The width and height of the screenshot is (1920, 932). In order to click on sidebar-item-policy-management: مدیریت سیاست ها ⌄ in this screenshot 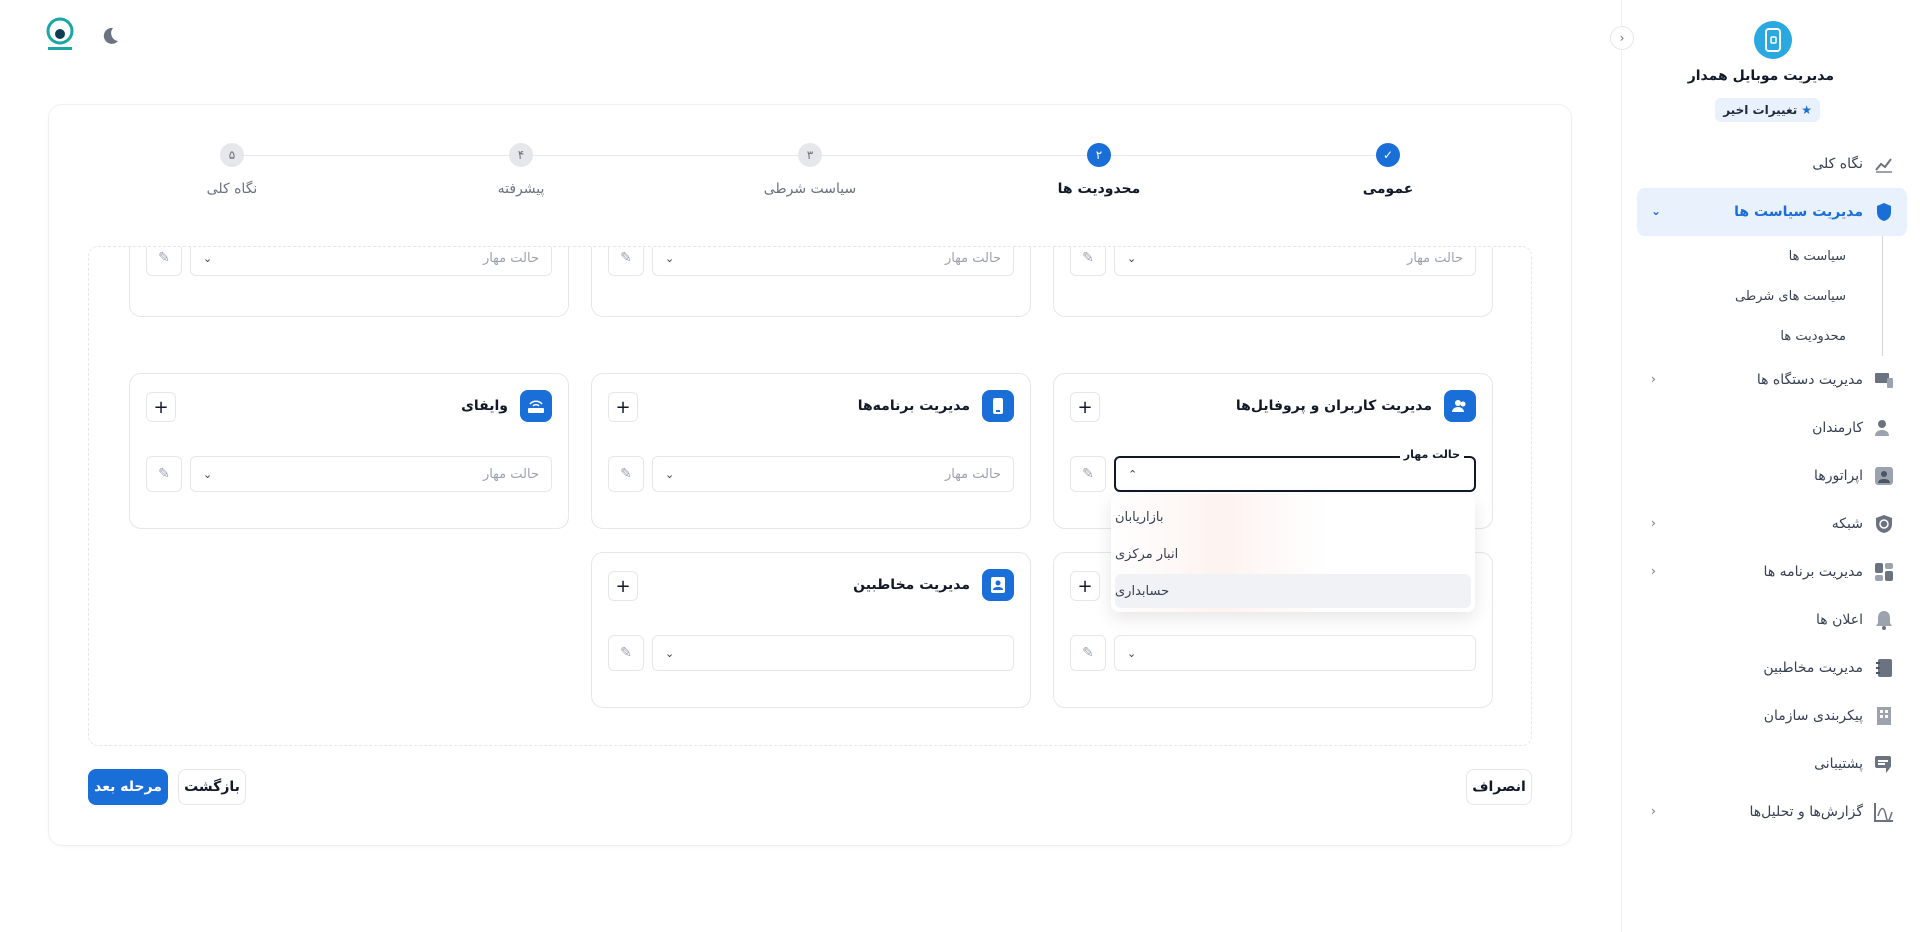, I will do `click(1772, 212)`.